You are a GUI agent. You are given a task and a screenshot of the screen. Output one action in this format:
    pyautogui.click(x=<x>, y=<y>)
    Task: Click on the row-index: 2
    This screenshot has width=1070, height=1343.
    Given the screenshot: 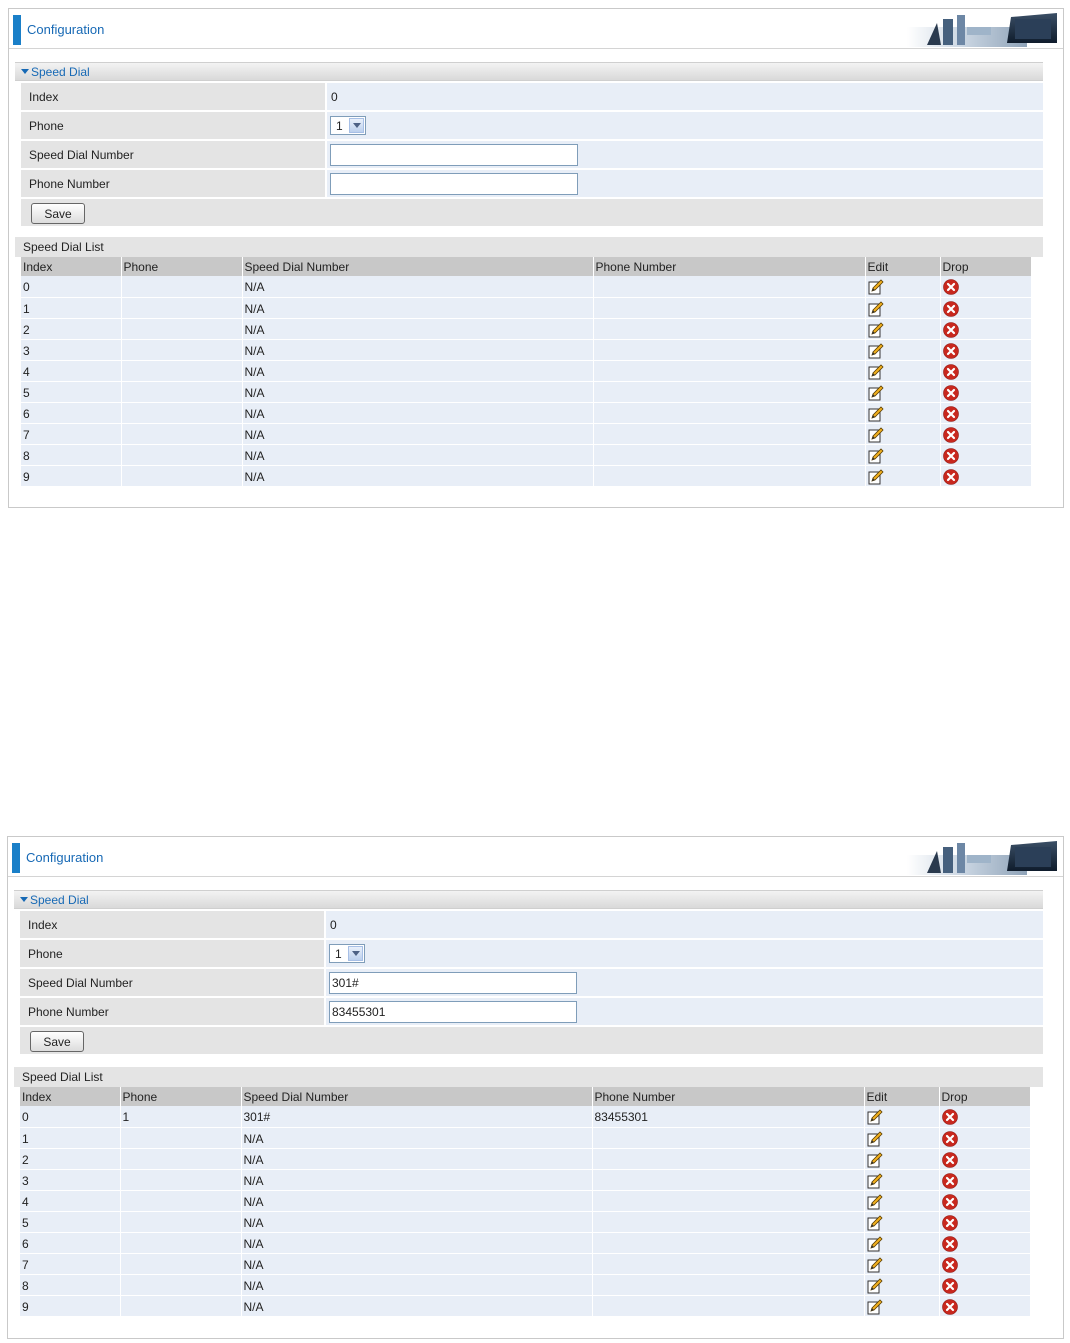 What is the action you would take?
    pyautogui.click(x=71, y=329)
    